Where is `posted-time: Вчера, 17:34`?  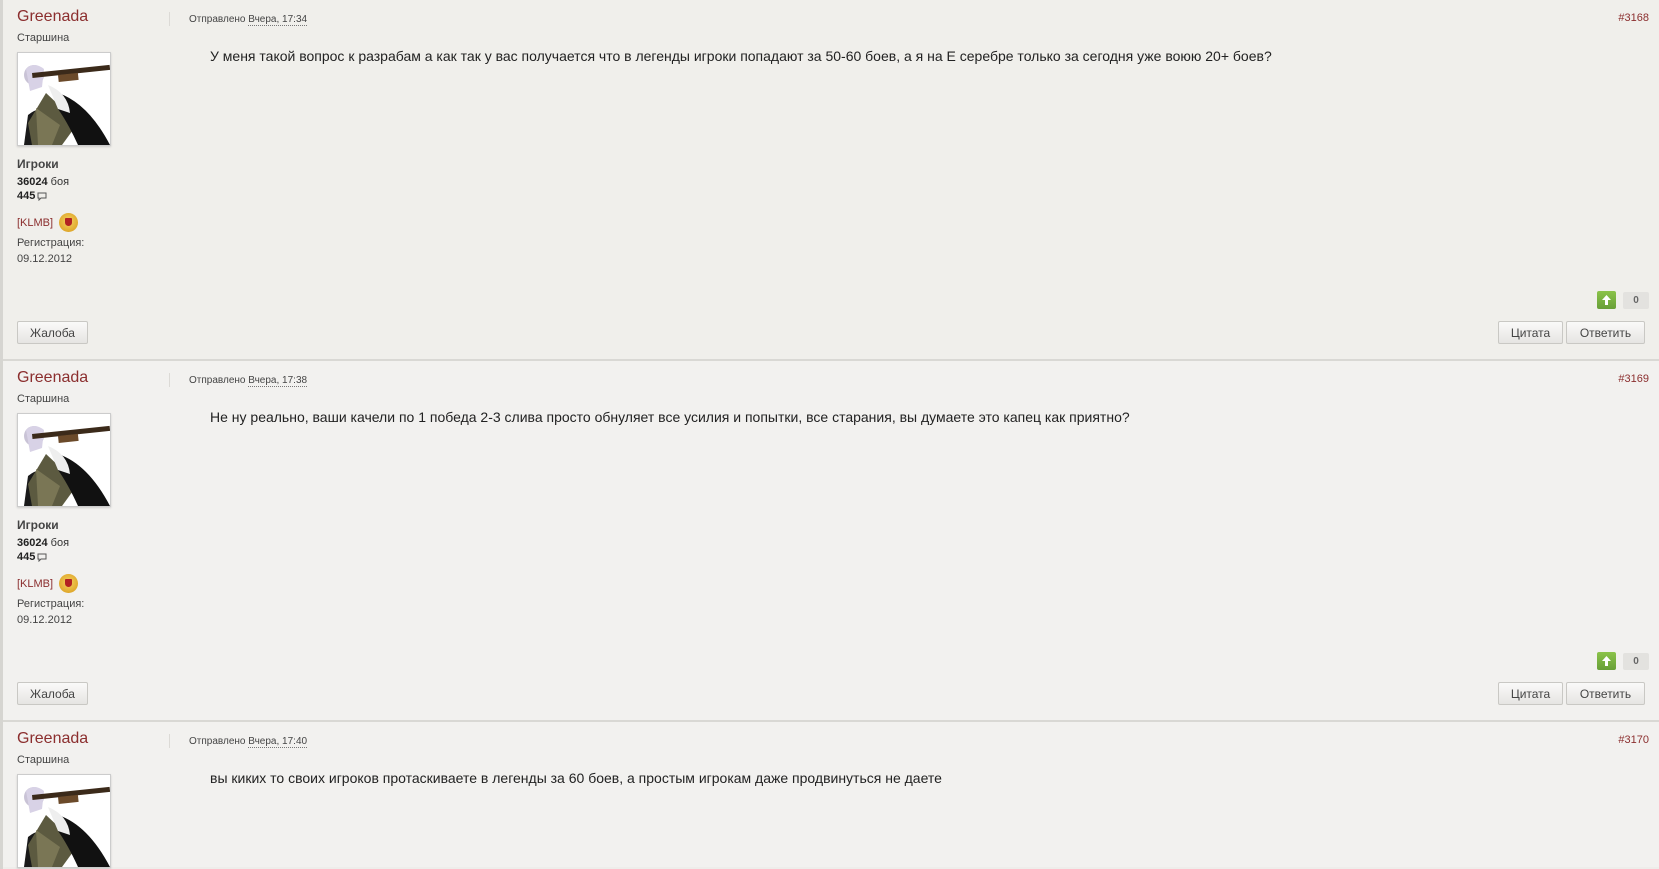 posted-time: Вчера, 17:34 is located at coordinates (278, 20).